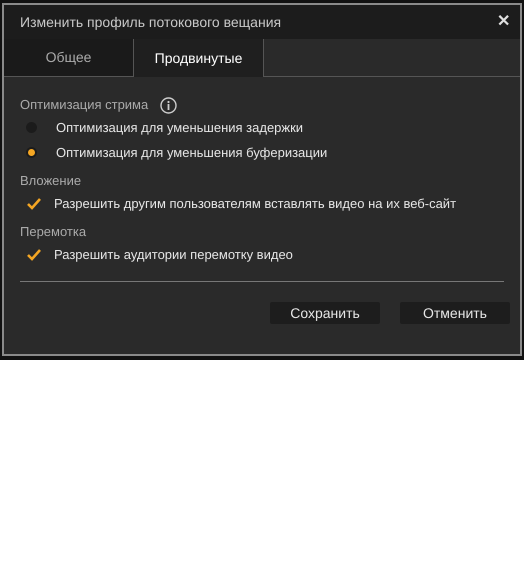 Image resolution: width=524 pixels, height=586 pixels. What do you see at coordinates (173, 255) in the screenshot?
I see `option-label: Разрешить аудитории перемотку видео` at bounding box center [173, 255].